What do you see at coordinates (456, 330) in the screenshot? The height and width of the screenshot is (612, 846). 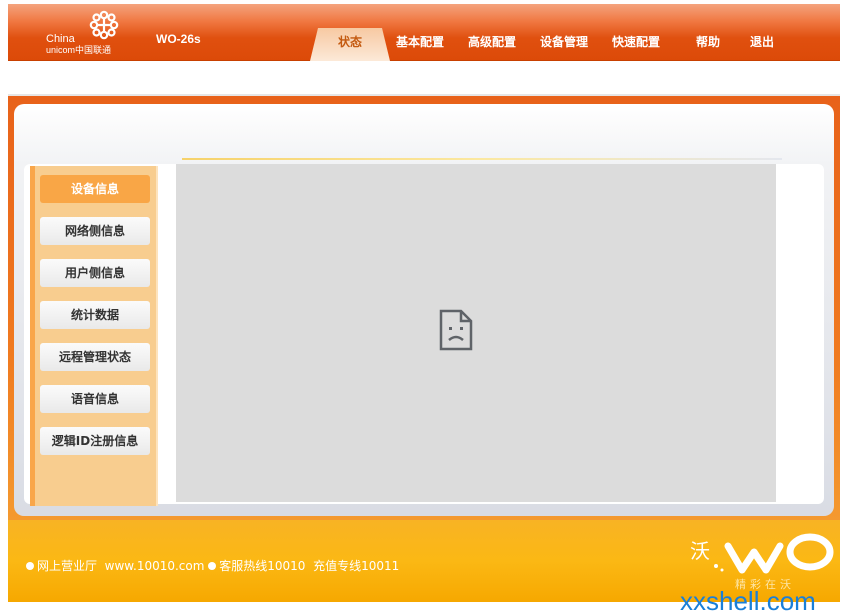 I see `broken-page-icon` at bounding box center [456, 330].